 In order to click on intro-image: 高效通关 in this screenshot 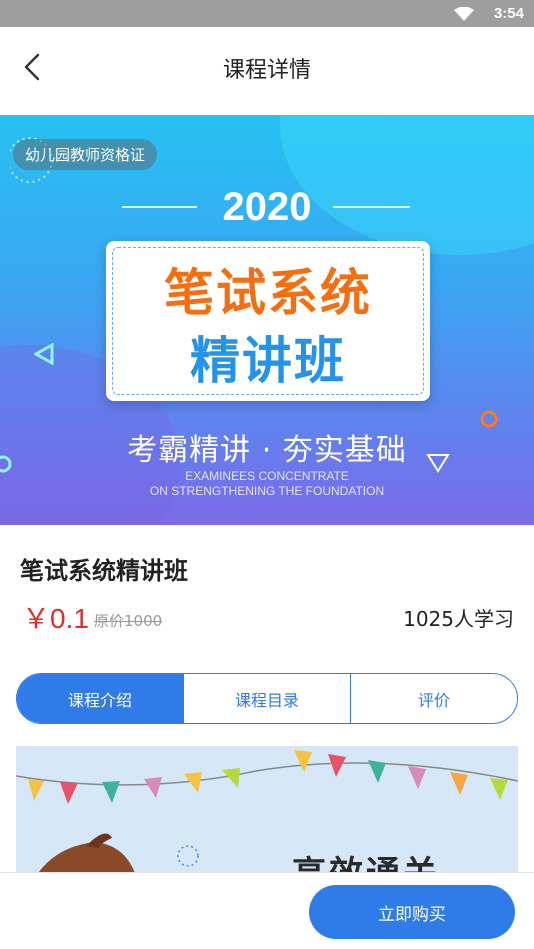, I will do `click(267, 811)`.